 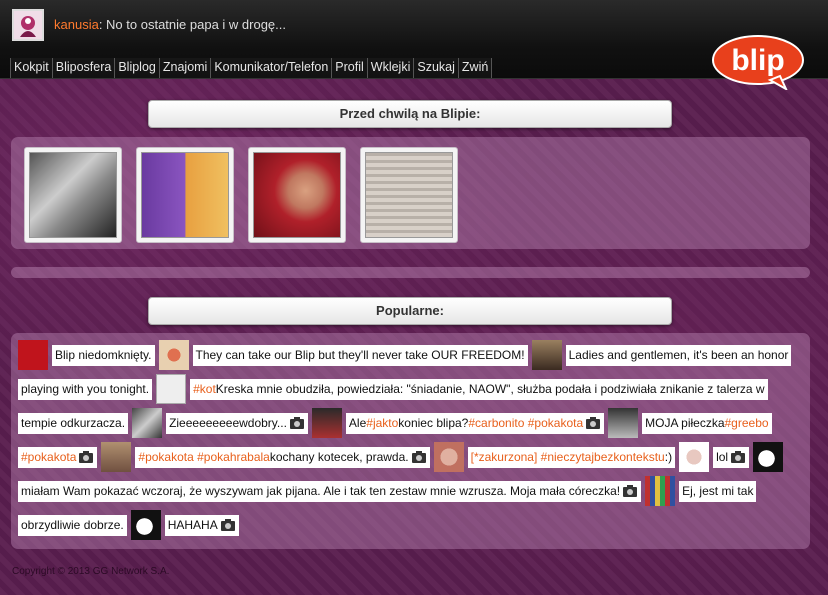 What do you see at coordinates (433, 423) in the screenshot?
I see `post-text: koniec blipa?` at bounding box center [433, 423].